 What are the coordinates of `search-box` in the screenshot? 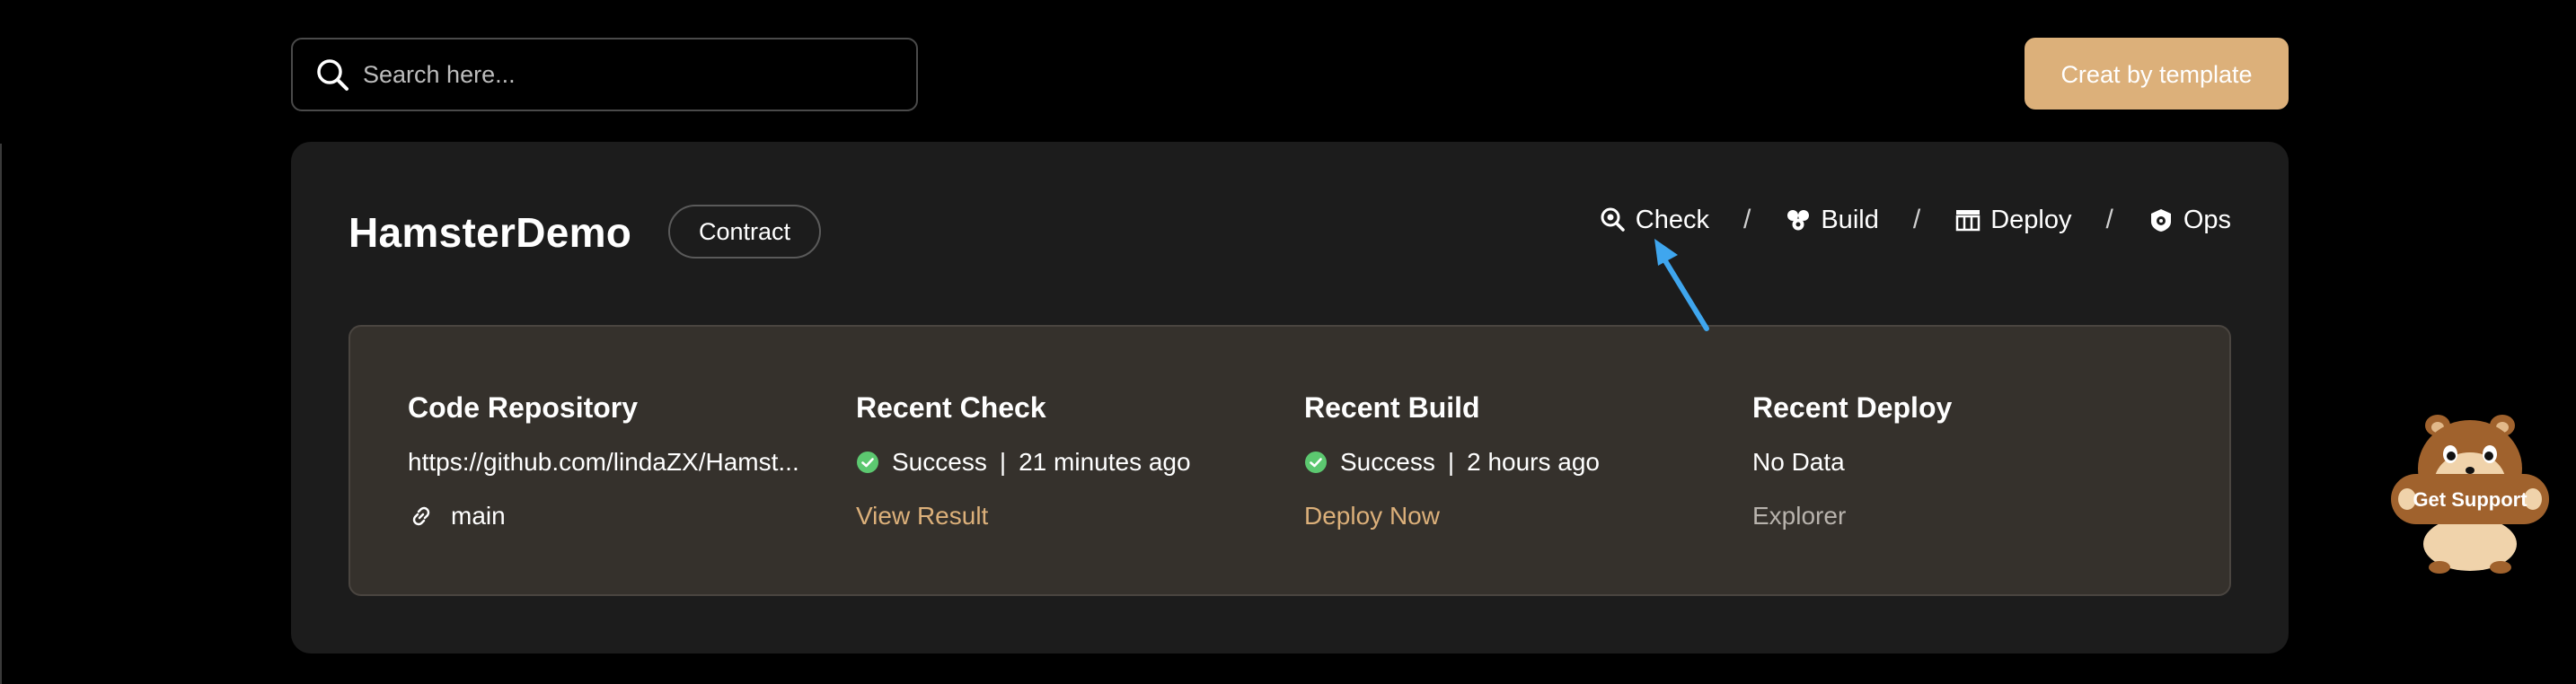 It's located at (604, 74).